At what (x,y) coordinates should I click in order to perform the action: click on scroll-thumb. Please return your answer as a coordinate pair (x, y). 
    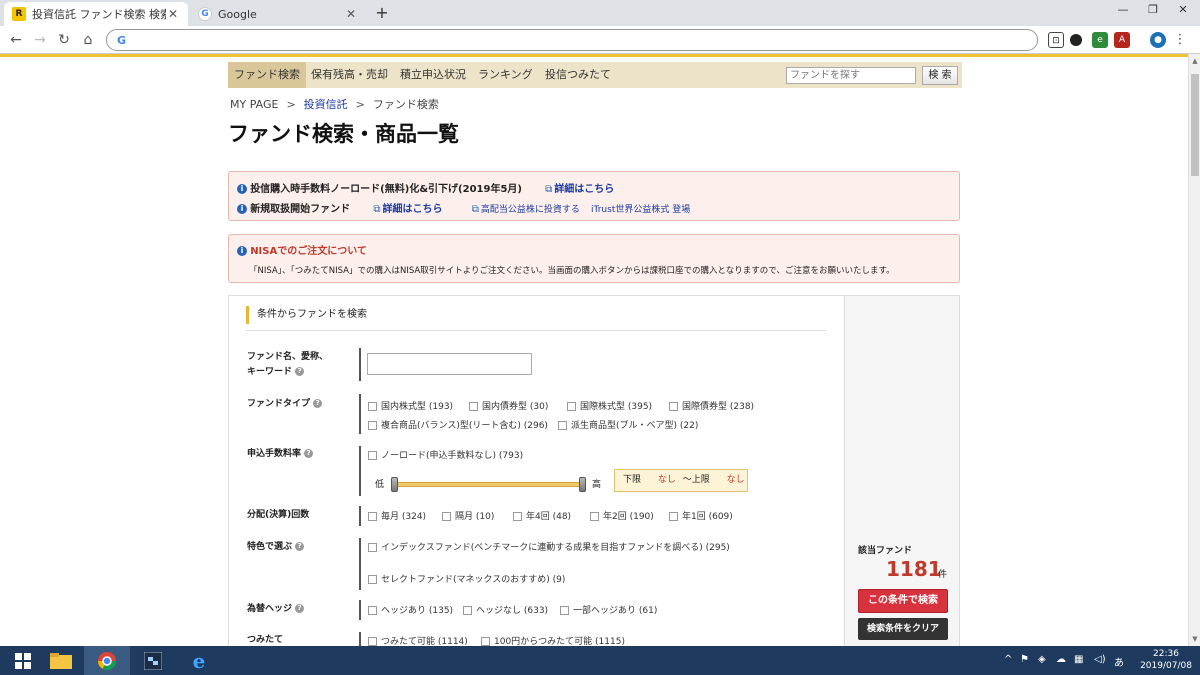
    Looking at the image, I should click on (1195, 125).